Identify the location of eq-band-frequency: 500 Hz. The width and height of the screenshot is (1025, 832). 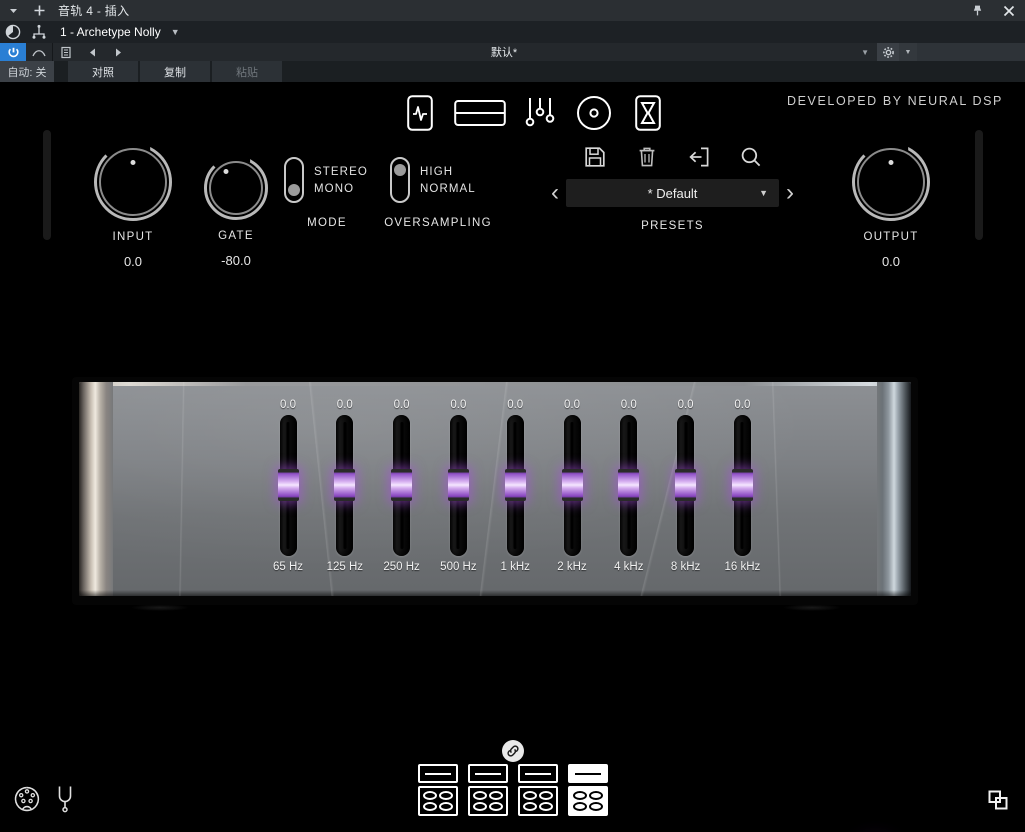
(458, 567).